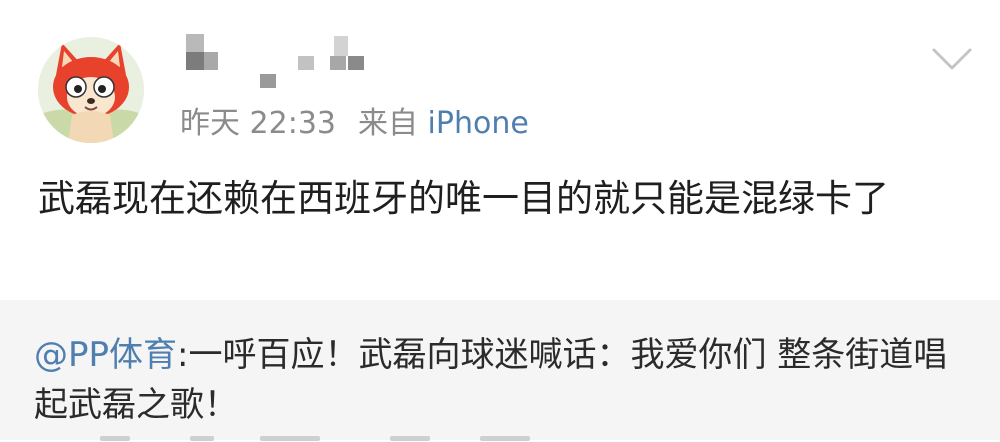 This screenshot has width=1000, height=442. Describe the element at coordinates (952, 59) in the screenshot. I see `chevron-down-icon` at that location.